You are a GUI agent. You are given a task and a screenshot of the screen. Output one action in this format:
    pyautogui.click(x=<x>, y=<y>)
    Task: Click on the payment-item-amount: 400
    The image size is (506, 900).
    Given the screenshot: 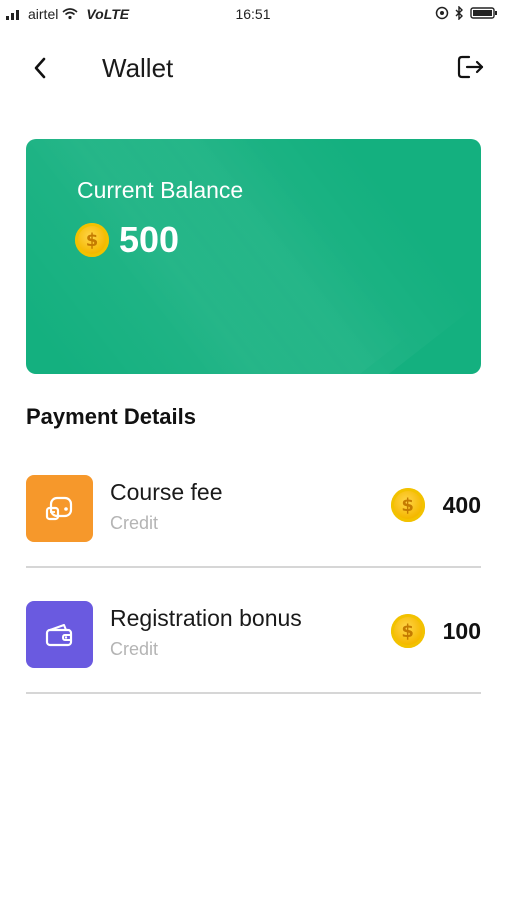 What is the action you would take?
    pyautogui.click(x=461, y=504)
    